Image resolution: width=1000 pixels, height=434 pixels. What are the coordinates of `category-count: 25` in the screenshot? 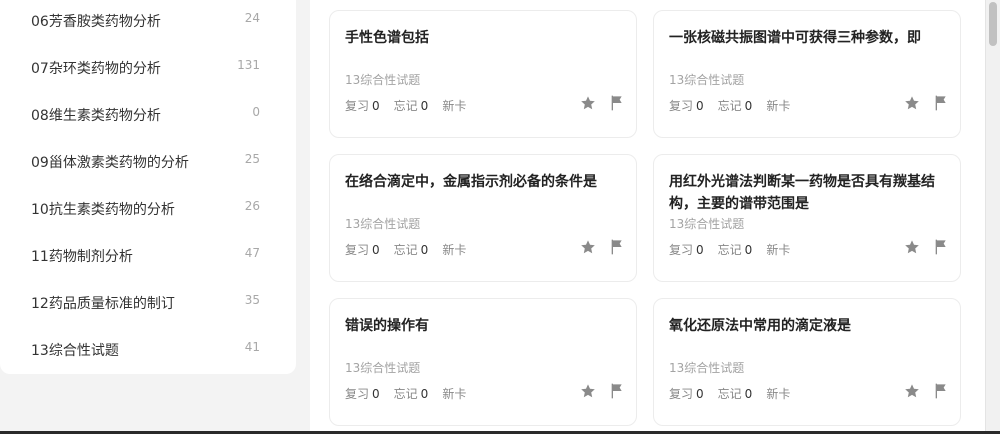 It's located at (252, 159).